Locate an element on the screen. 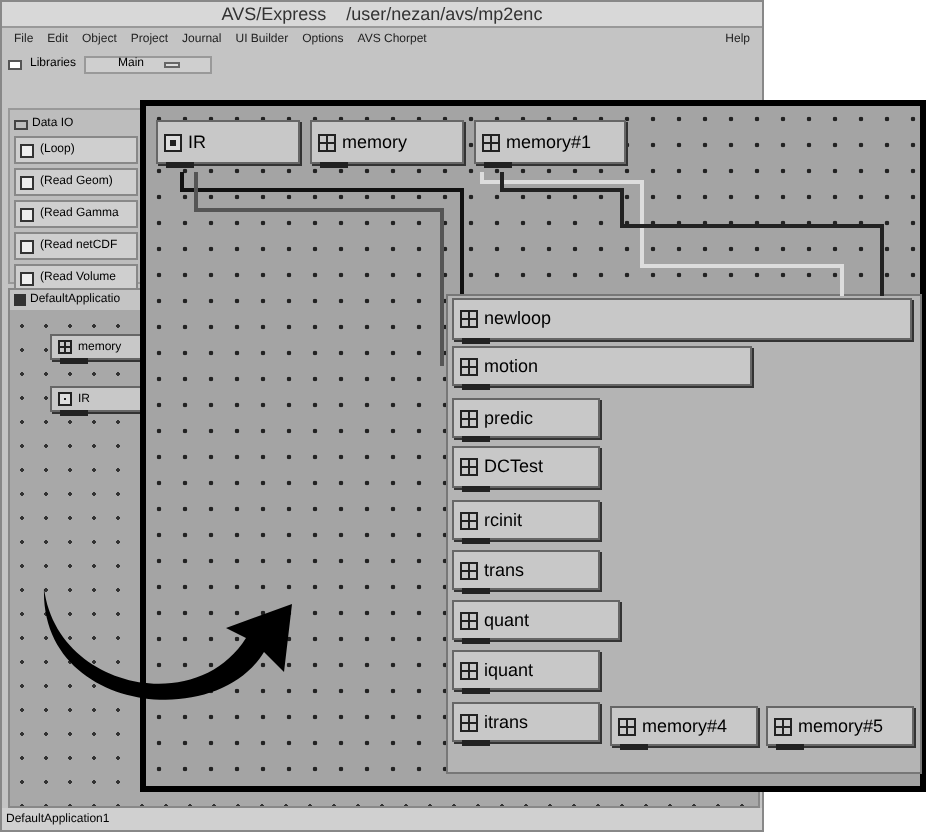 This screenshot has height=832, width=926. module-node: iquant is located at coordinates (526, 670).